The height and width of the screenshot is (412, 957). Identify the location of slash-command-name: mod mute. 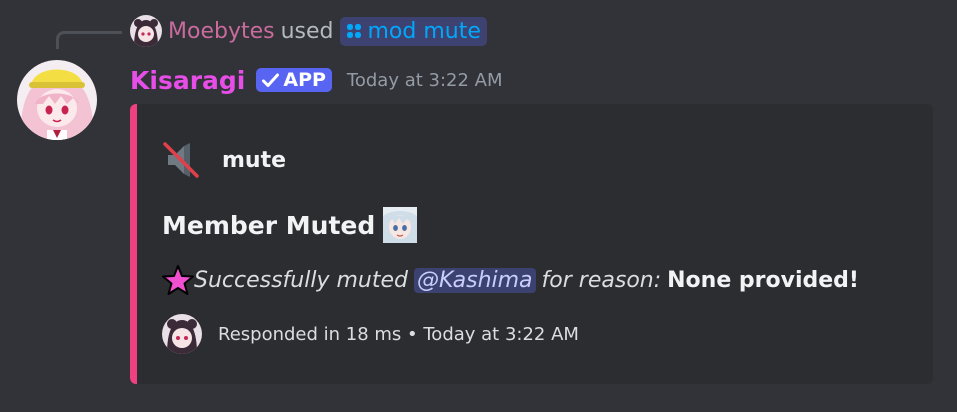
(424, 31).